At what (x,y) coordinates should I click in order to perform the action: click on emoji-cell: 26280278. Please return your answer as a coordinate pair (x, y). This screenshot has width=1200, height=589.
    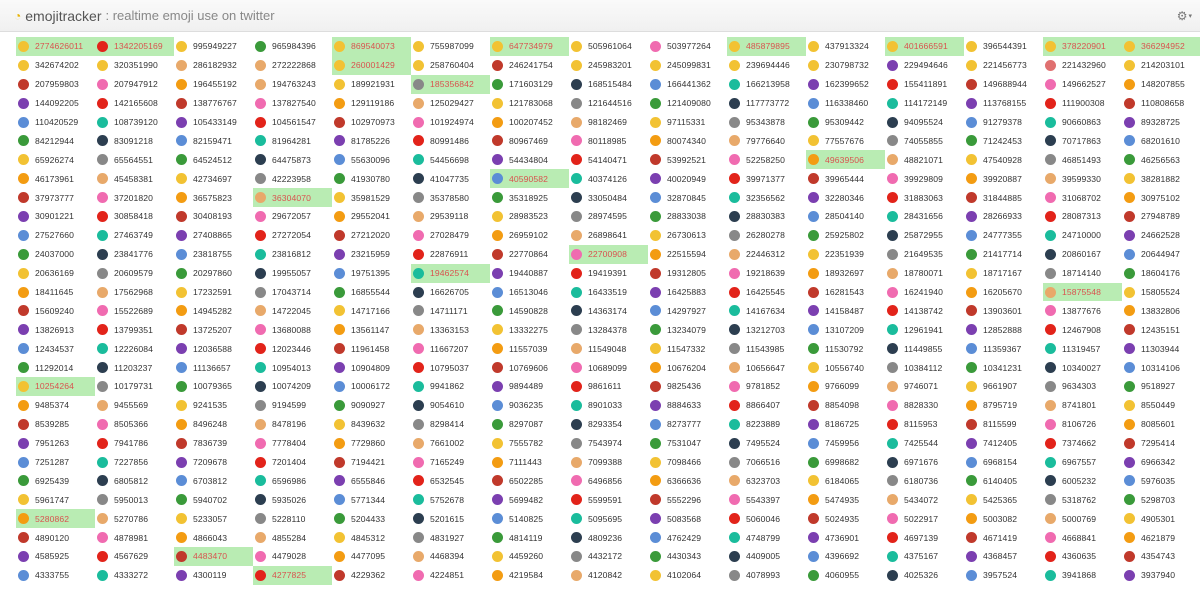
    Looking at the image, I should click on (766, 235).